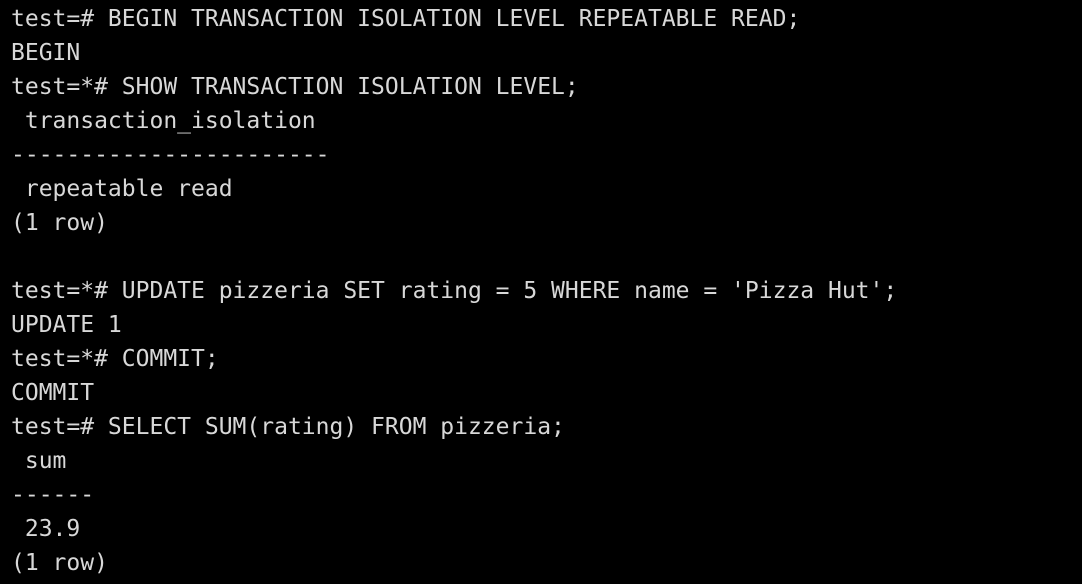 This screenshot has height=584, width=1082. Describe the element at coordinates (46, 529) in the screenshot. I see `terminal-line-sum-value: 23.9` at that location.